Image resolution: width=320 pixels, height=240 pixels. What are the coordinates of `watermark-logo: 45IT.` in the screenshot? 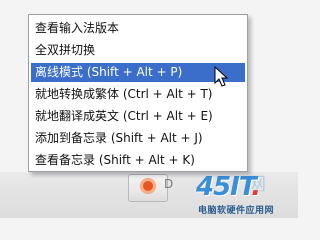 It's located at (228, 187).